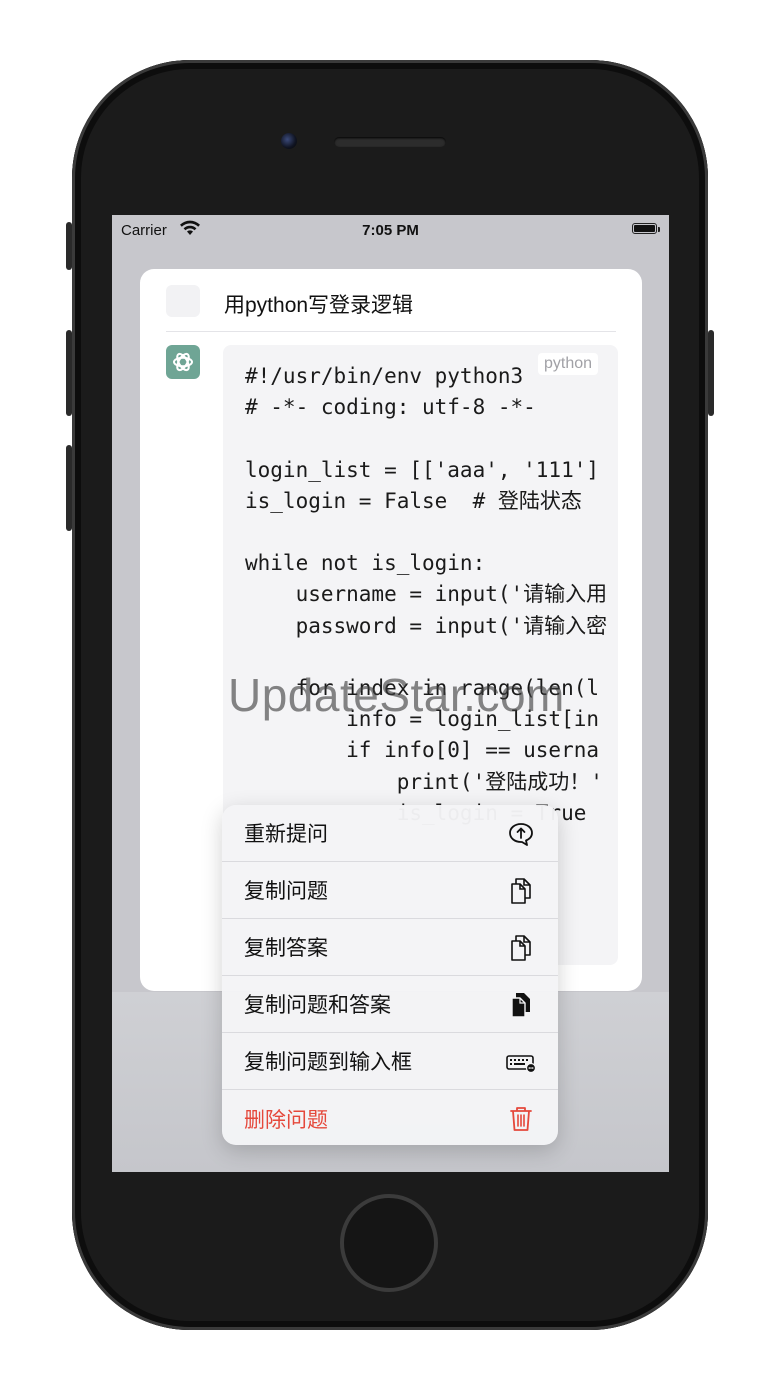 The width and height of the screenshot is (780, 1387). I want to click on keyboard-icon, so click(521, 1064).